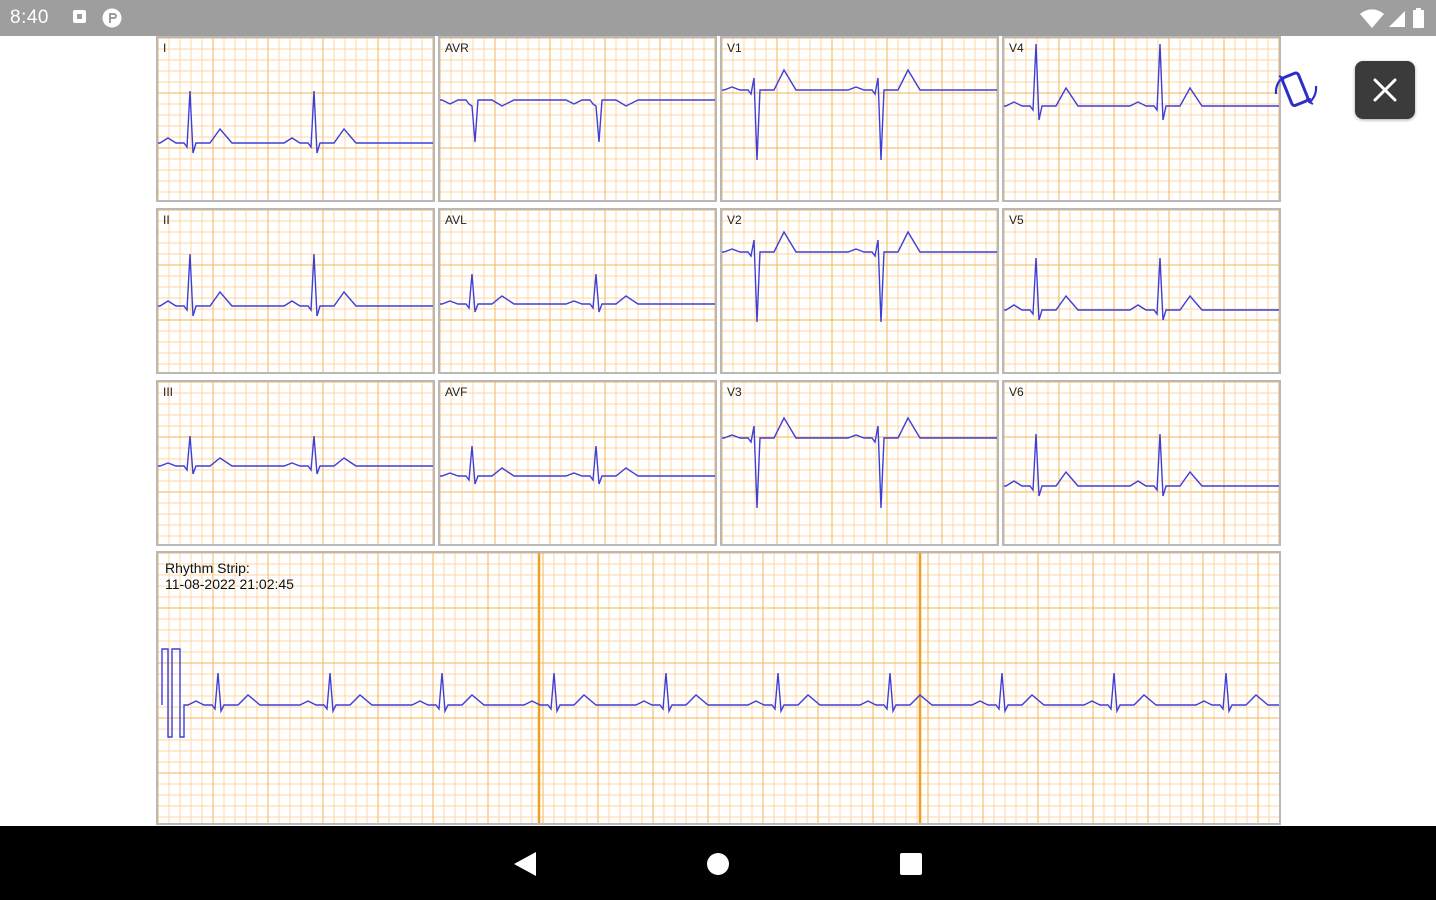  I want to click on rhythm-strip-title: Rhythm Strip:, so click(207, 568).